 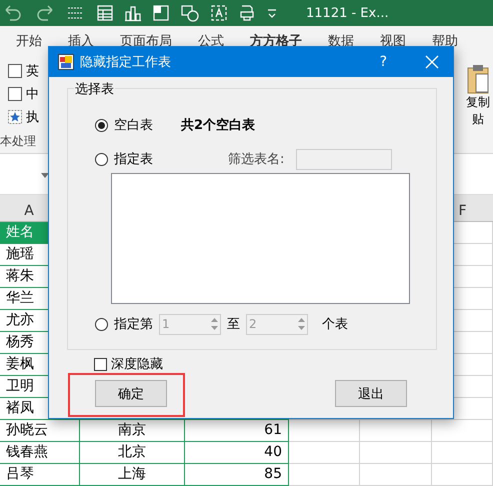 What do you see at coordinates (40, 453) in the screenshot?
I see `table-cell: 钱春燕` at bounding box center [40, 453].